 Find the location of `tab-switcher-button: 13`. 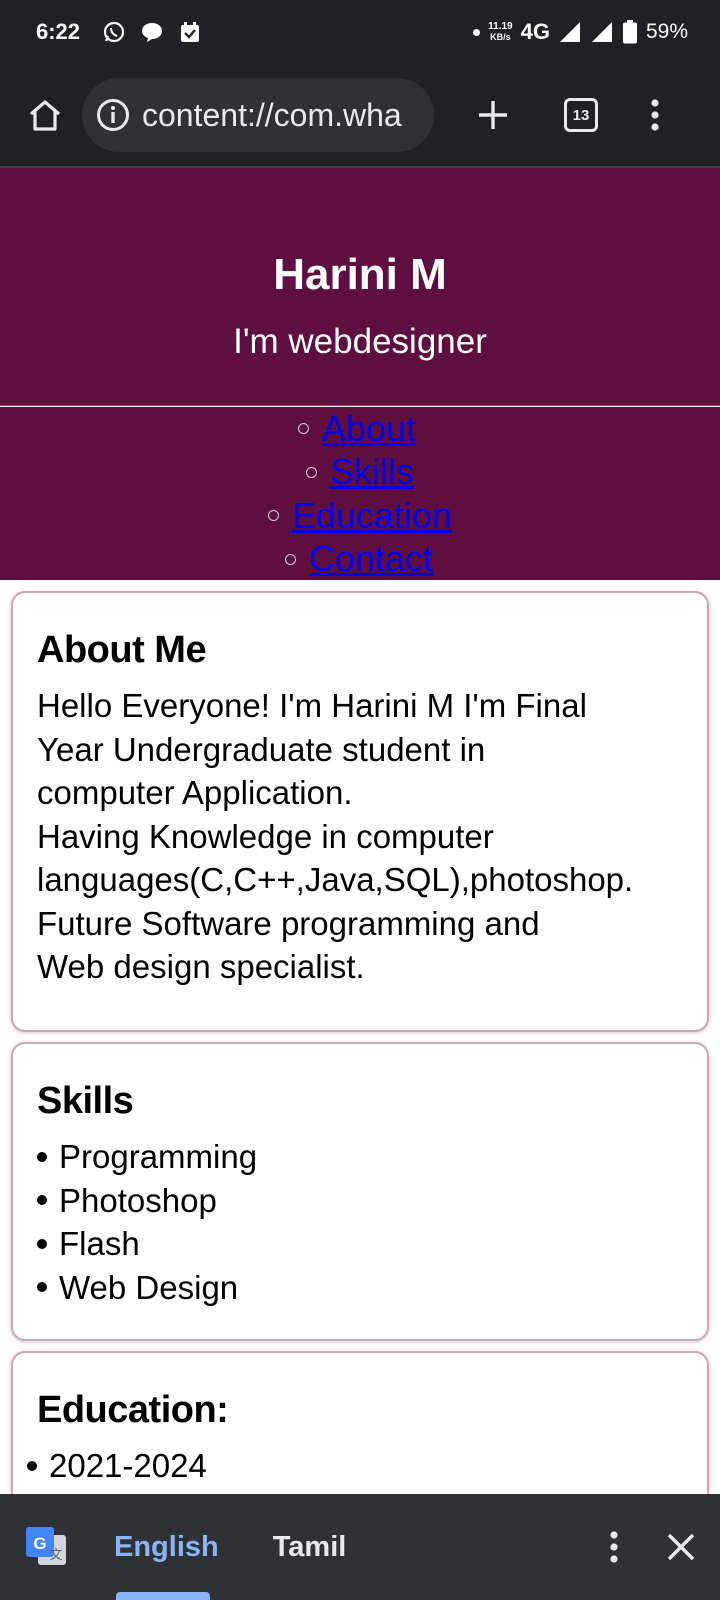

tab-switcher-button: 13 is located at coordinates (581, 115).